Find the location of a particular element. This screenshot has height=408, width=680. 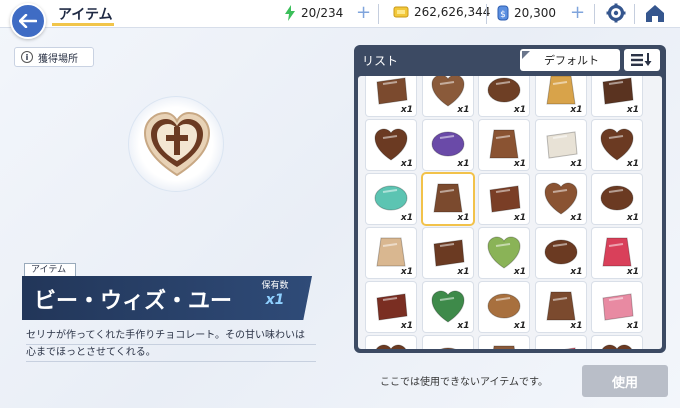

gear-icon is located at coordinates (616, 13).